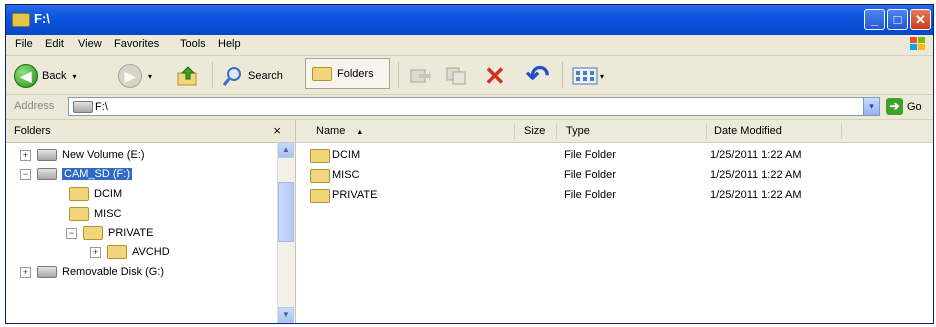  Describe the element at coordinates (871, 106) in the screenshot. I see `address-dropdown-button: ▾` at that location.